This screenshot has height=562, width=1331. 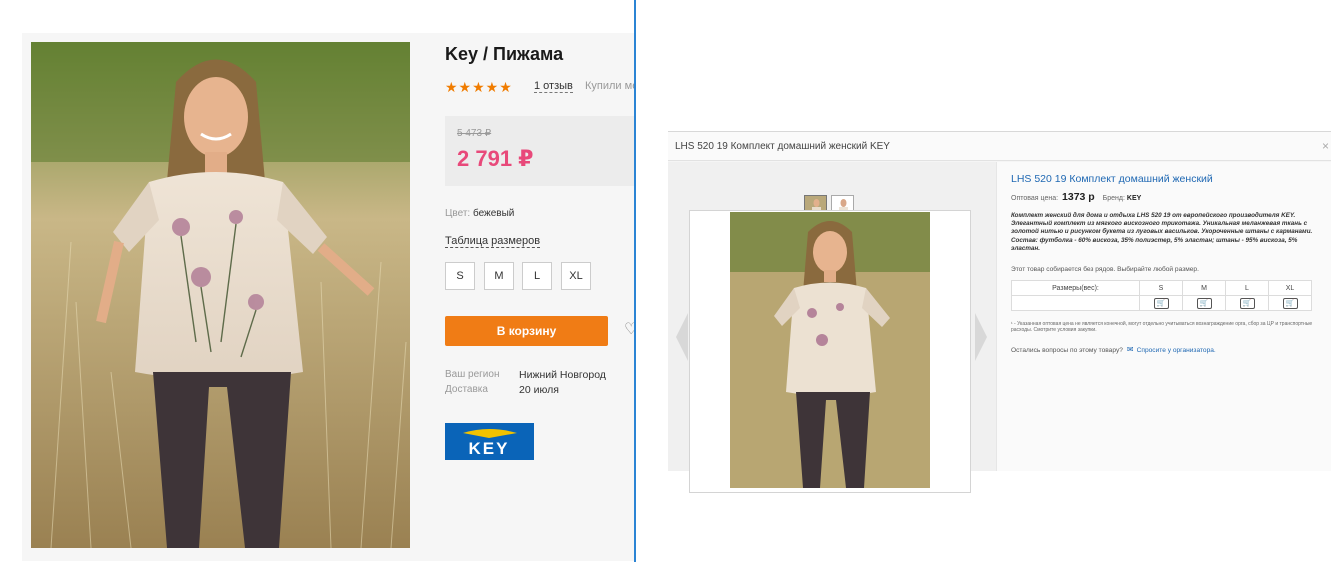 I want to click on wholesale-price-row: Оптовая цена: 1373 р Бренд: KEY, so click(x=1076, y=197).